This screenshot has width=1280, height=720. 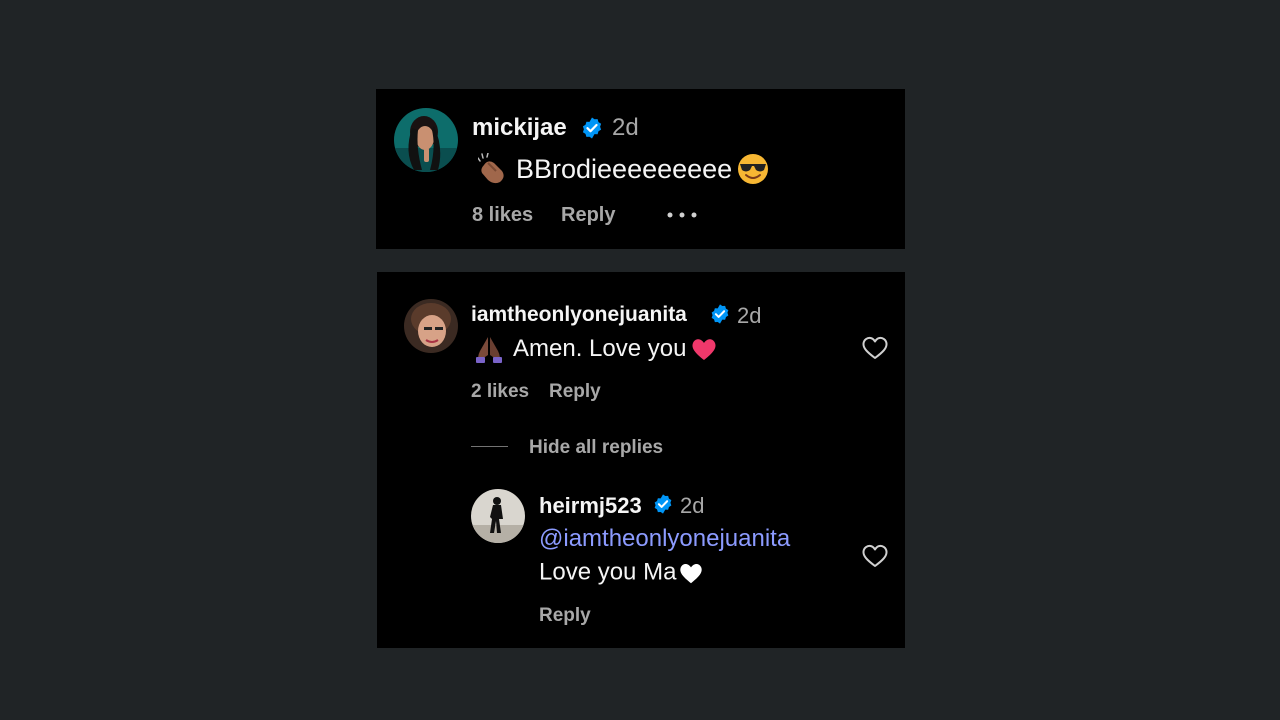 I want to click on clapping-hands-icon, so click(x=494, y=168).